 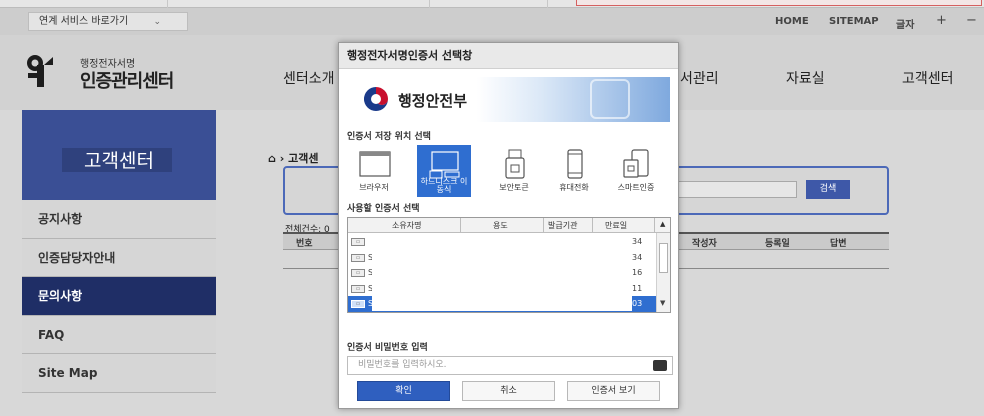 What do you see at coordinates (515, 164) in the screenshot?
I see `security-token-icon` at bounding box center [515, 164].